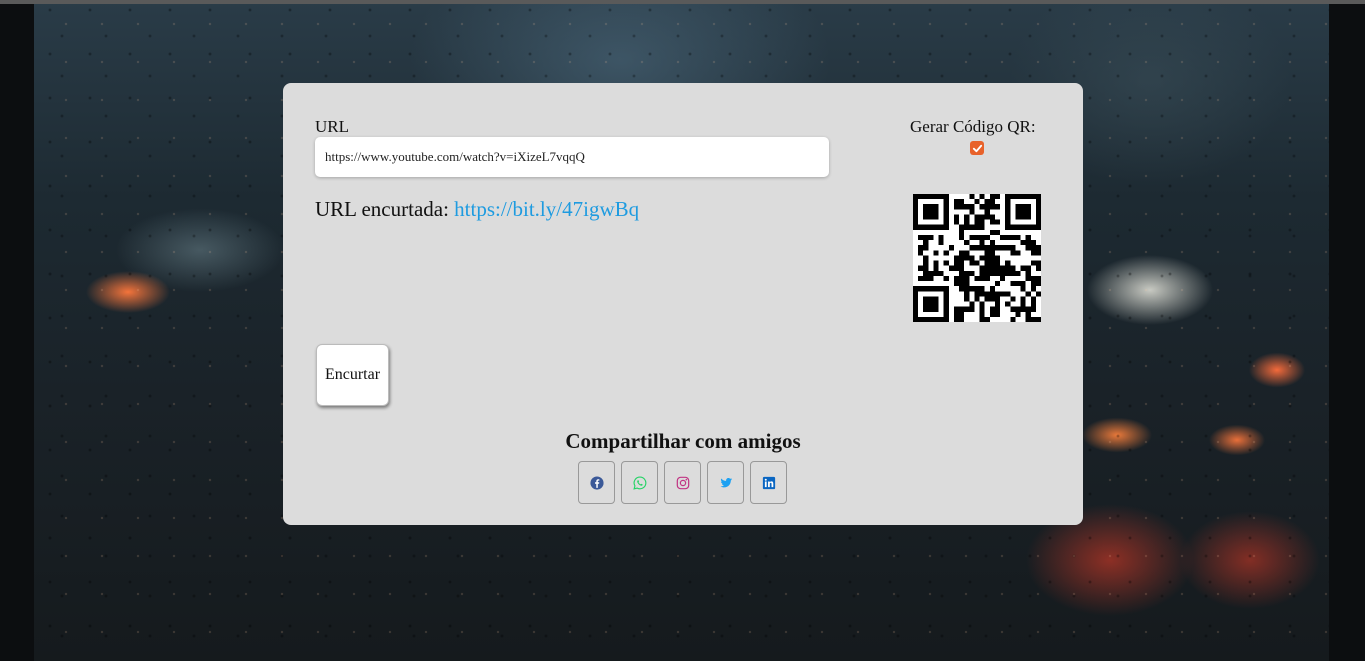  I want to click on linkedin-share-button, so click(768, 482).